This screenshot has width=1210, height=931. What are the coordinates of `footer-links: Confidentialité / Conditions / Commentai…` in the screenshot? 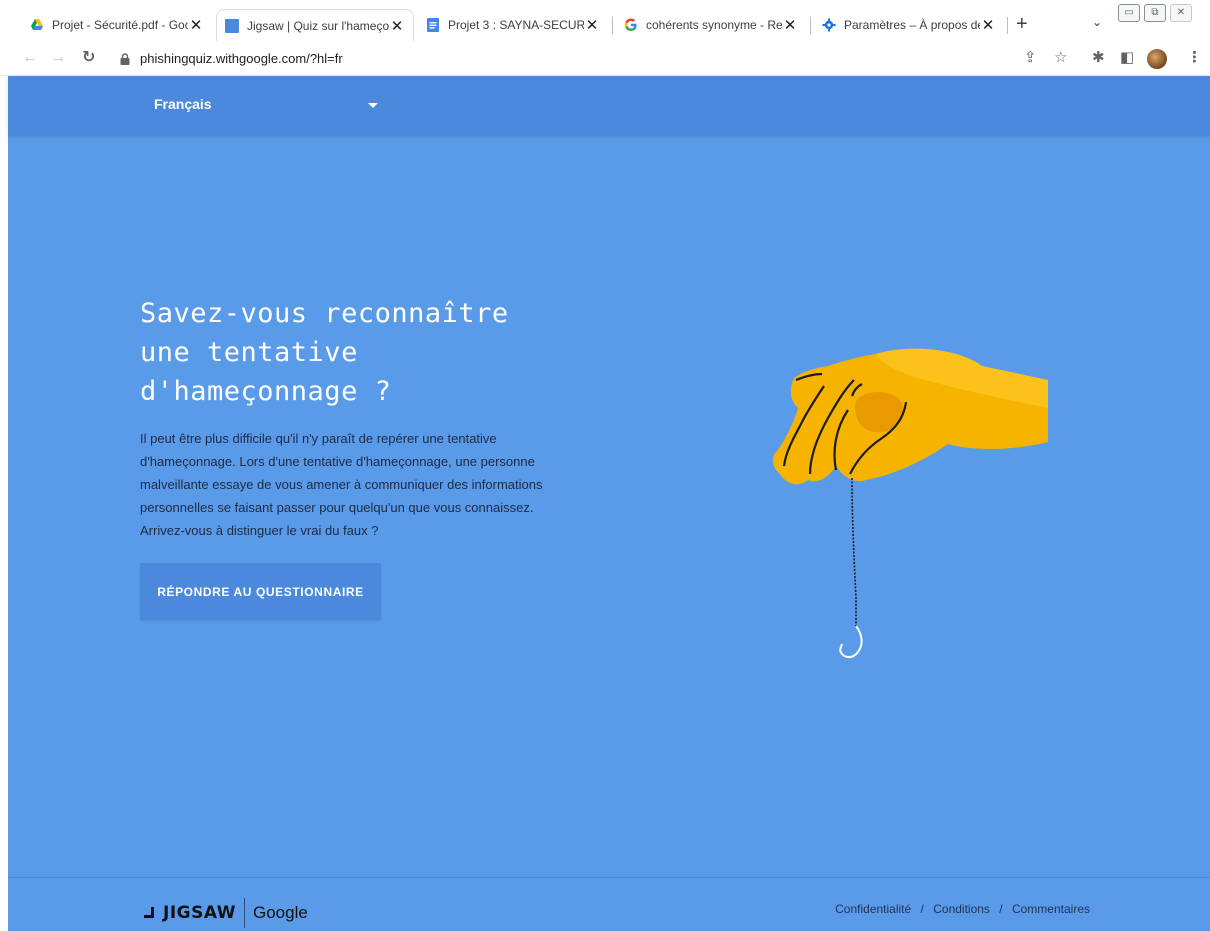 It's located at (962, 909).